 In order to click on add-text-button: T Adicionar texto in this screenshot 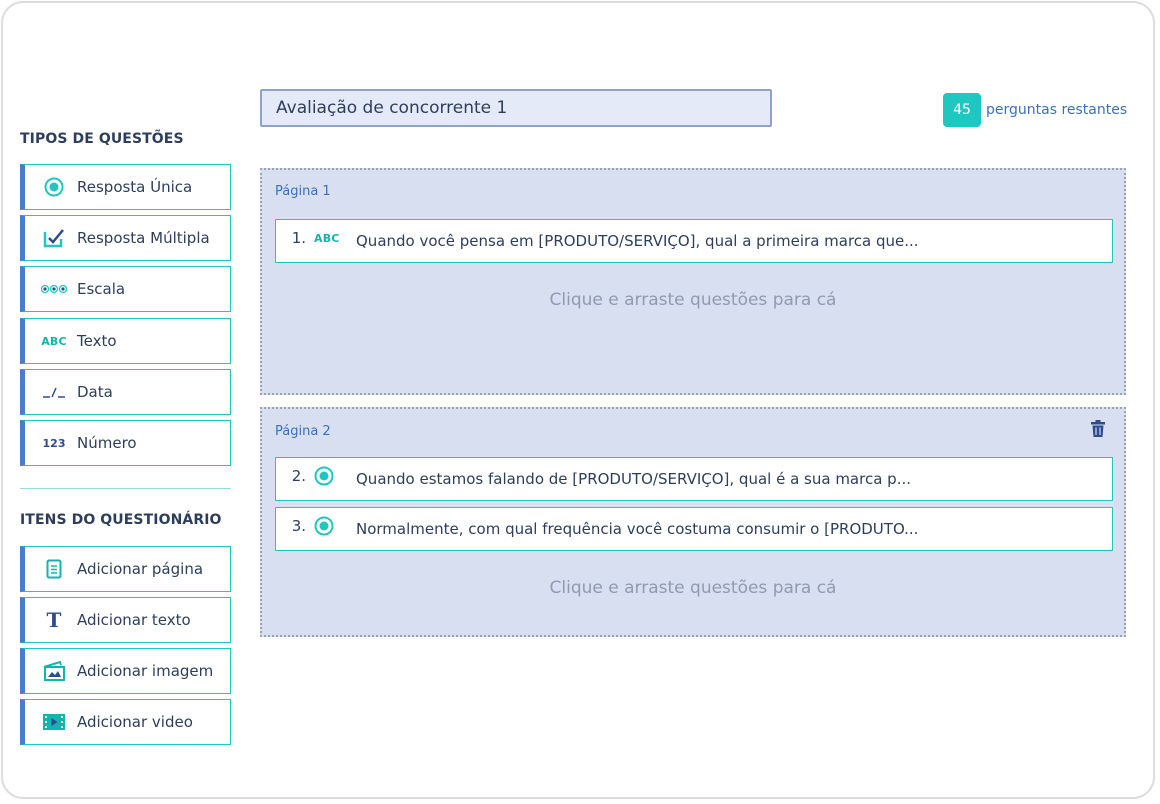, I will do `click(125, 620)`.